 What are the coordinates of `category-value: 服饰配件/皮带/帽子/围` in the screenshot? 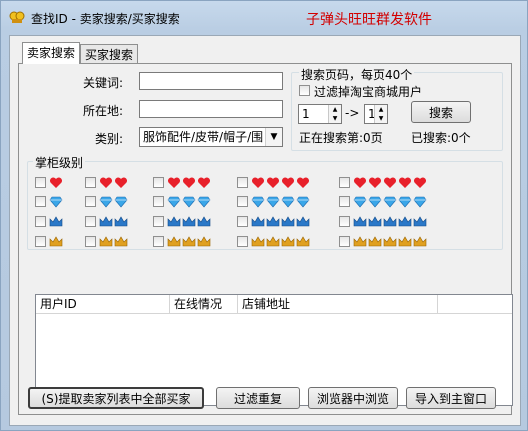 It's located at (203, 137).